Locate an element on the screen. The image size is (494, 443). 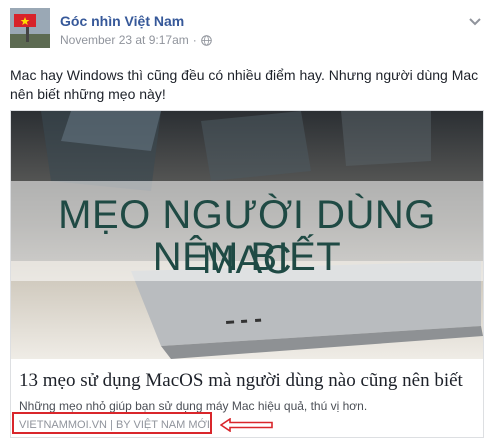
globe-icon is located at coordinates (206, 40).